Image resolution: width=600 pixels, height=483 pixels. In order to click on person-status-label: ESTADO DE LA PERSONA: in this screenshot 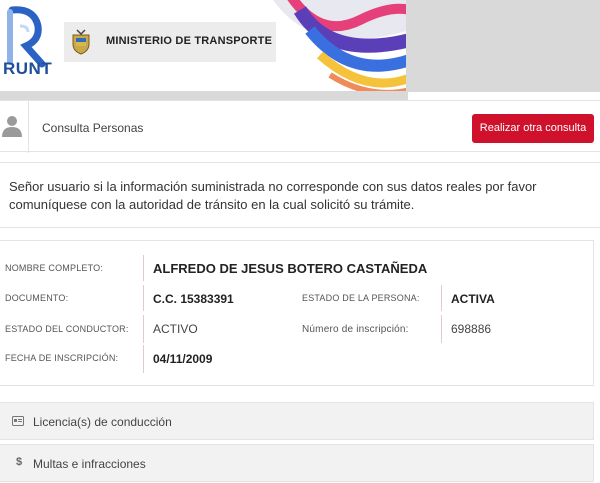, I will do `click(361, 298)`.